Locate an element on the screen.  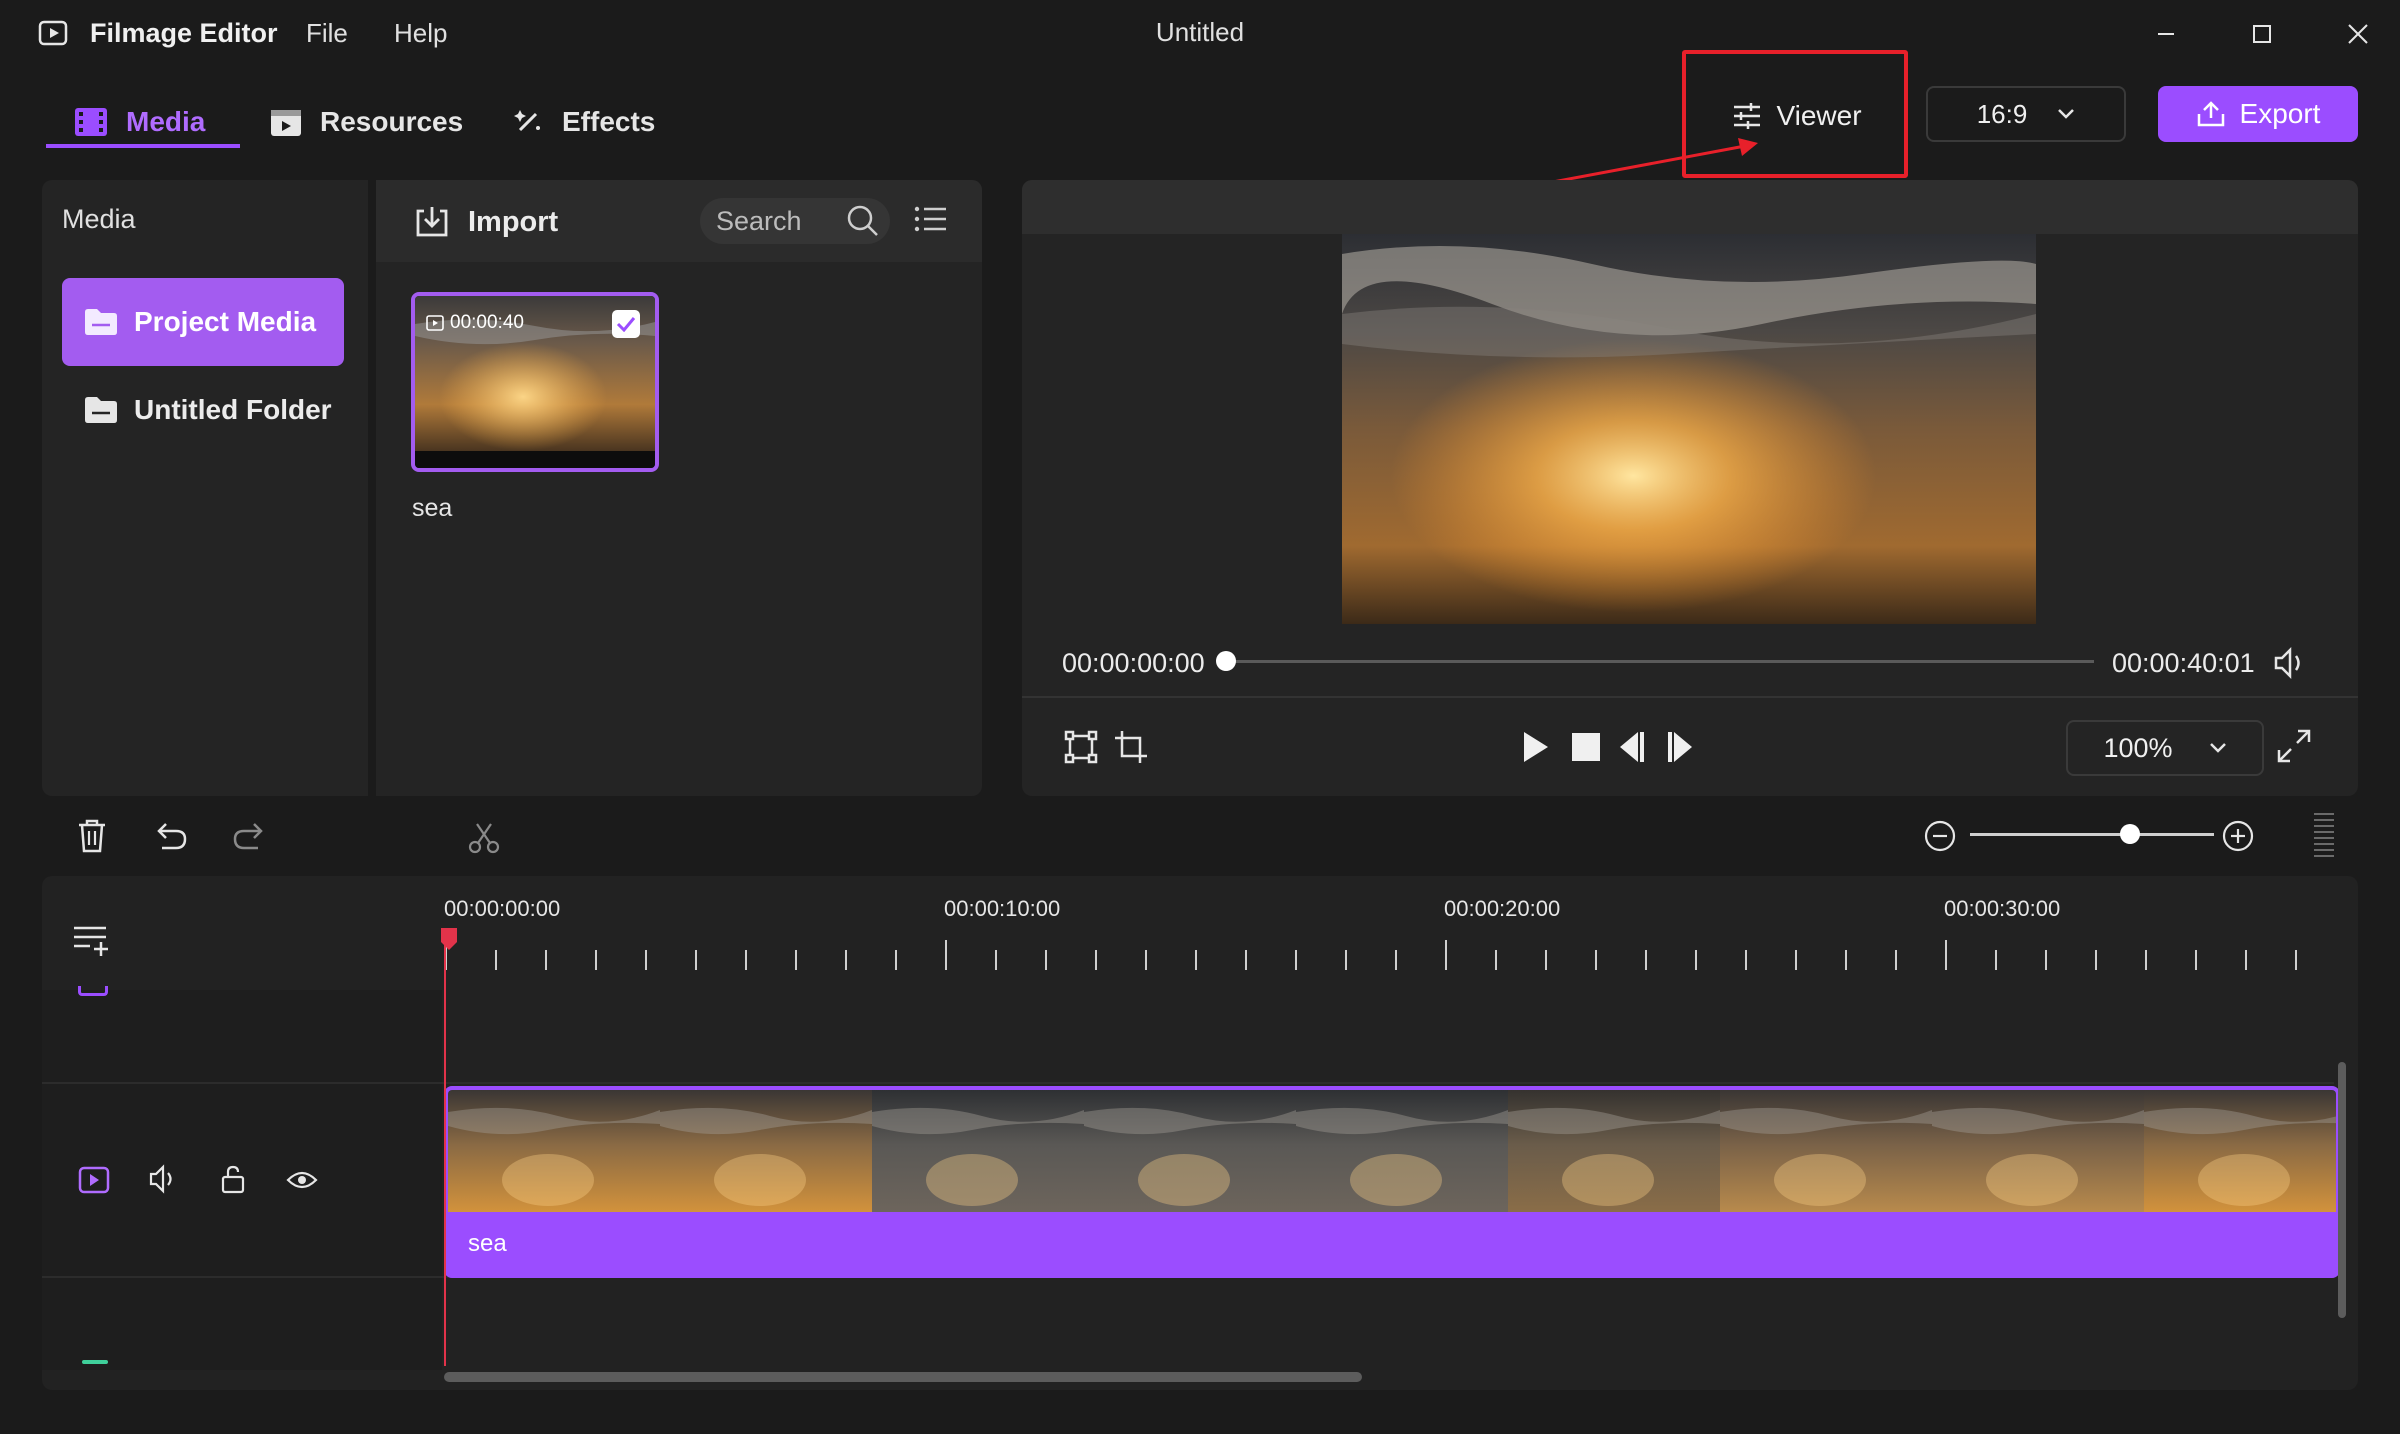
timeline-zoom-slider is located at coordinates (2092, 834).